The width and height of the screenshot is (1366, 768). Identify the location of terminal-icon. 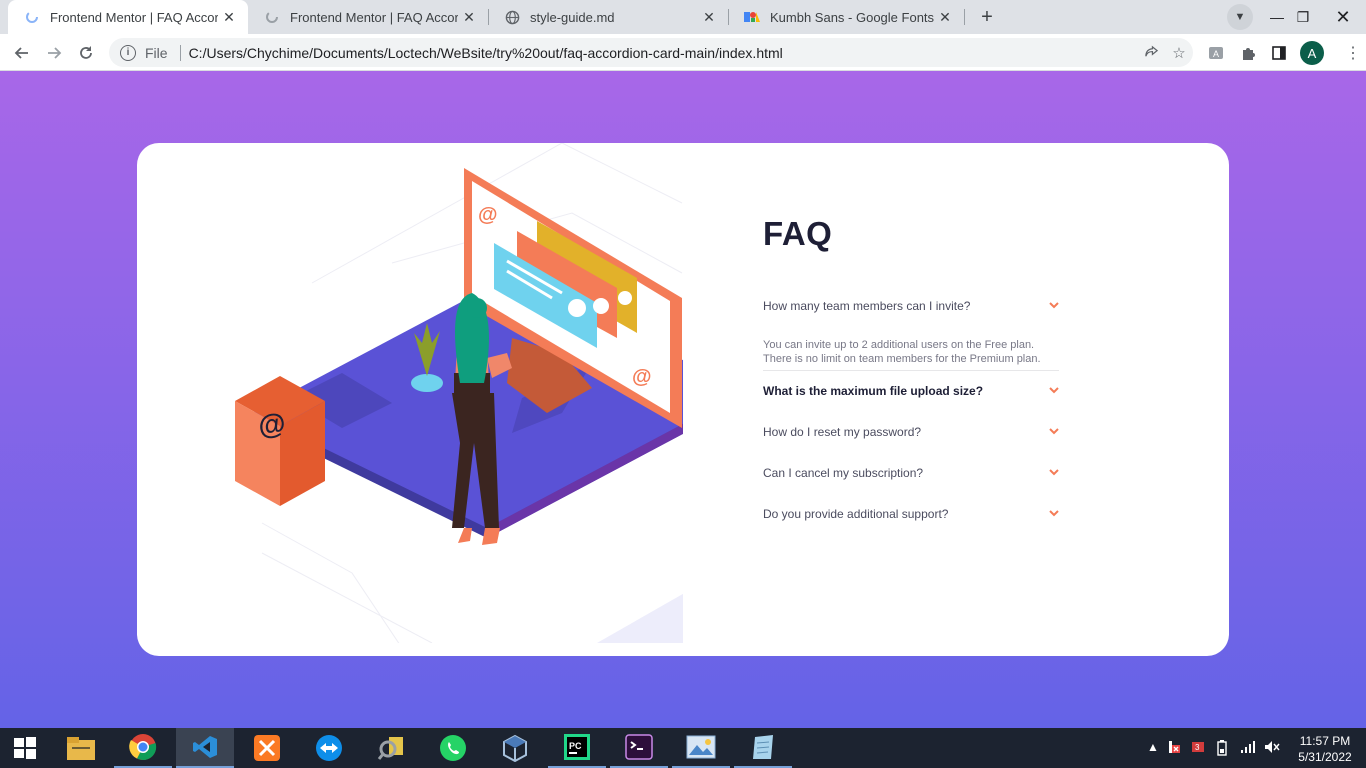
(639, 748).